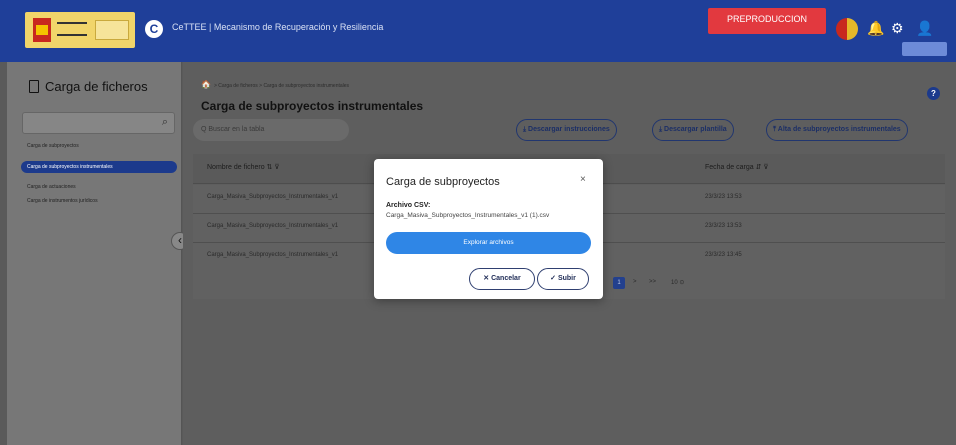 The height and width of the screenshot is (445, 956). What do you see at coordinates (897, 28) in the screenshot?
I see `gear-icon: ⚙` at bounding box center [897, 28].